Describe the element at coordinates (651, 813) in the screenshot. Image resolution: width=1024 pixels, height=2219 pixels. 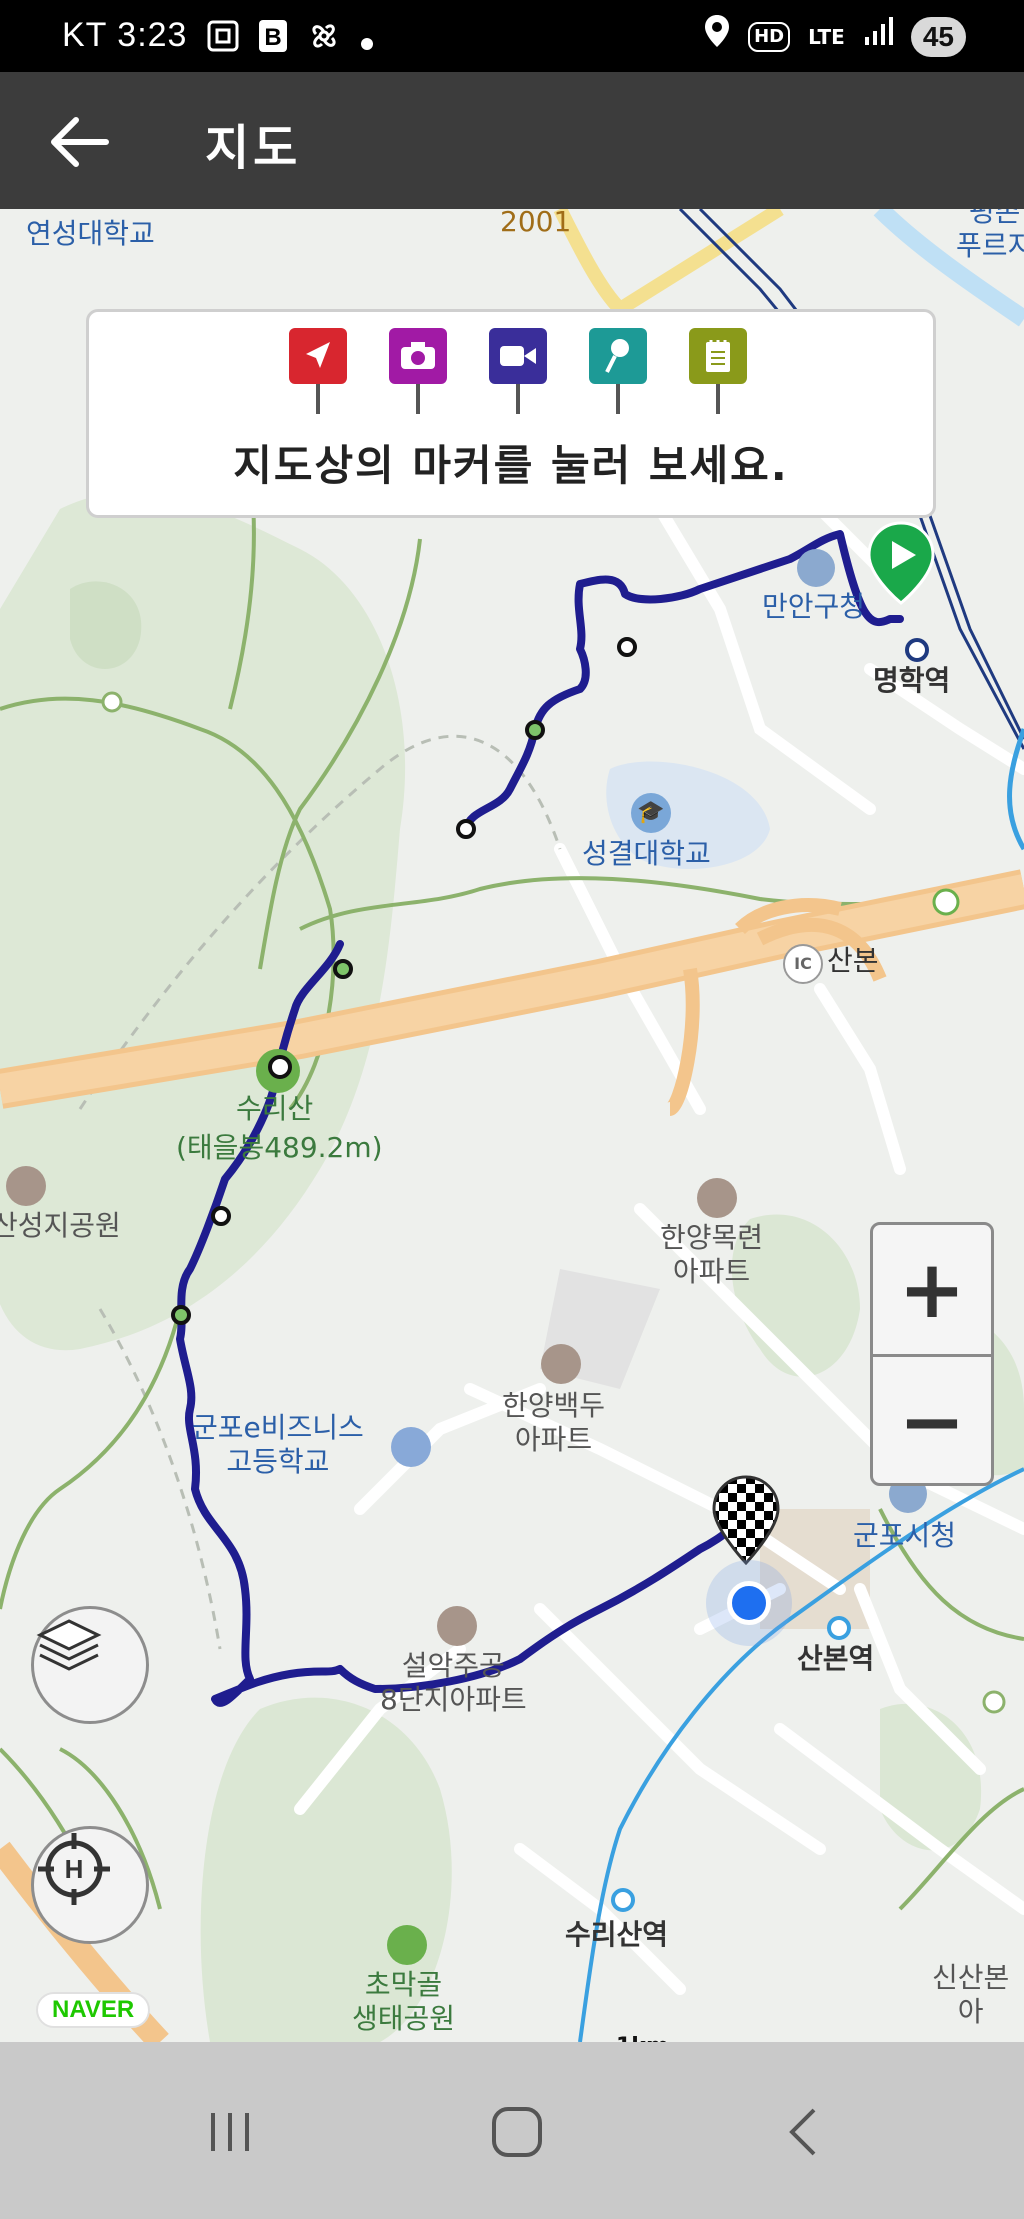
I see `university-icon: 🎓` at that location.